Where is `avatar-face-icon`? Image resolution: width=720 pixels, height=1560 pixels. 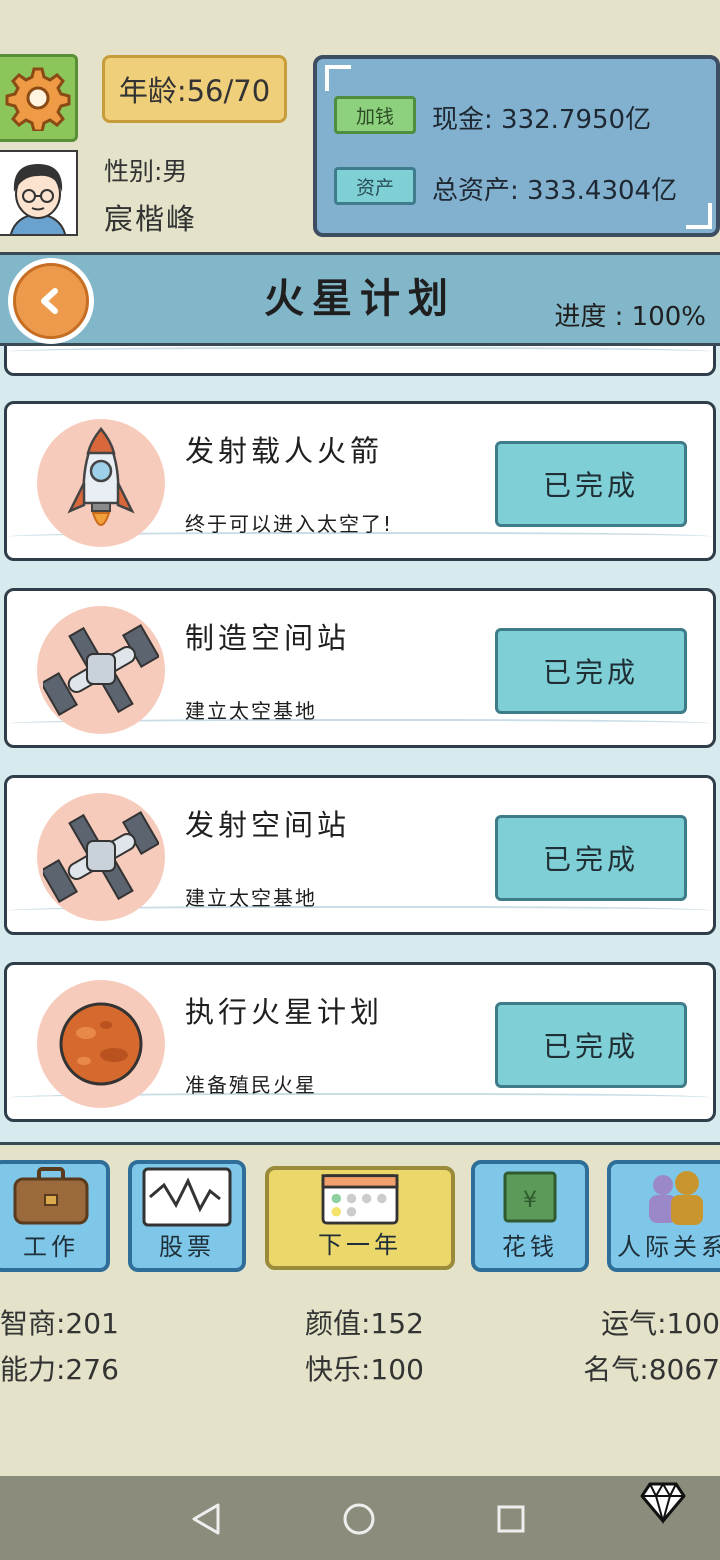 avatar-face-icon is located at coordinates (38, 193).